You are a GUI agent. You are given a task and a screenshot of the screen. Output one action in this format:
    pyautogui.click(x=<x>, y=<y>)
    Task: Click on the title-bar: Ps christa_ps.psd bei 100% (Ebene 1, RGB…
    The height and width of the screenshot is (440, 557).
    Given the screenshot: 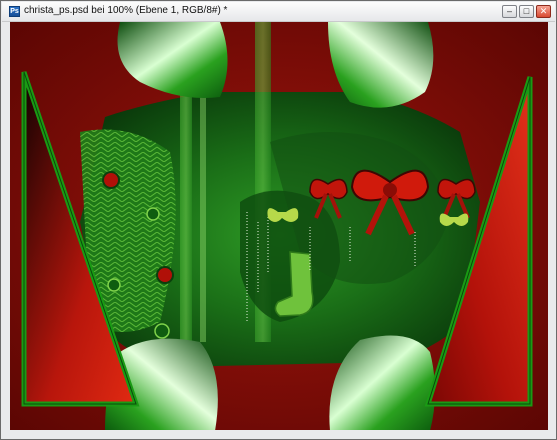 What is the action you would take?
    pyautogui.click(x=278, y=12)
    